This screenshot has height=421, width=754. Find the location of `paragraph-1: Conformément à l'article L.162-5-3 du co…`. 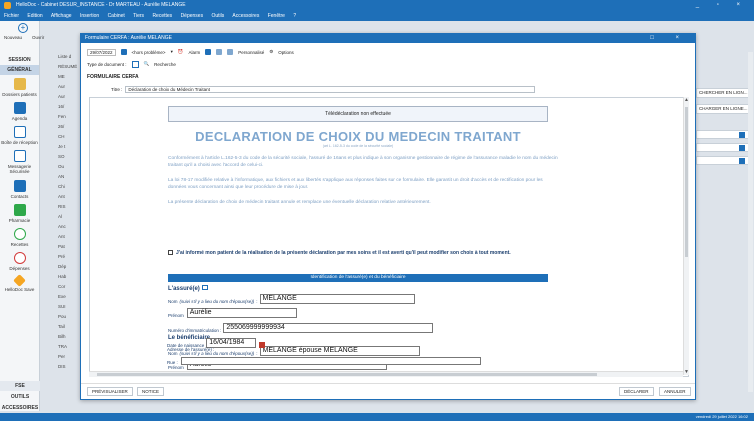

paragraph-1: Conformément à l'article L.162-5-3 du co… is located at coordinates (363, 162).